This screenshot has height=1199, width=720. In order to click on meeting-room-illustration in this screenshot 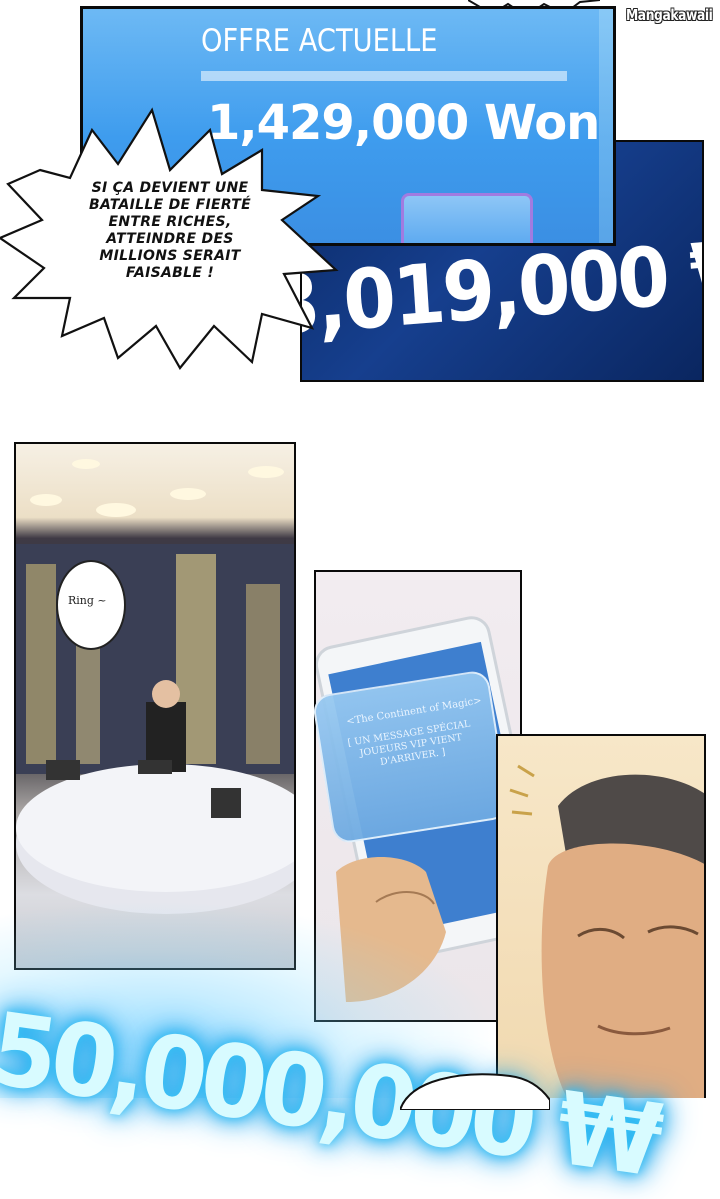, I will do `click(155, 686)`.